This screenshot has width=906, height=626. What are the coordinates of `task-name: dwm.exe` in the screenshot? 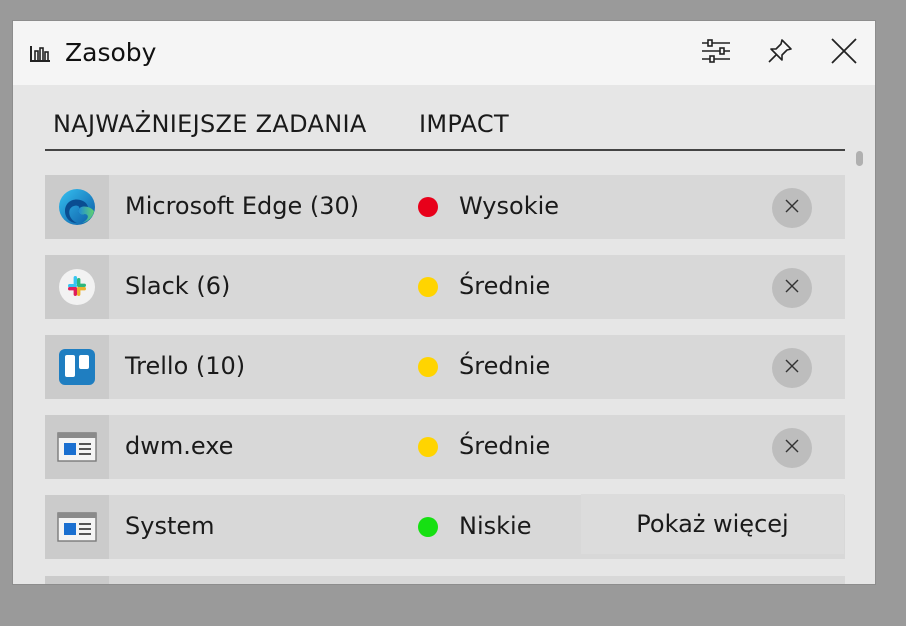 It's located at (179, 446).